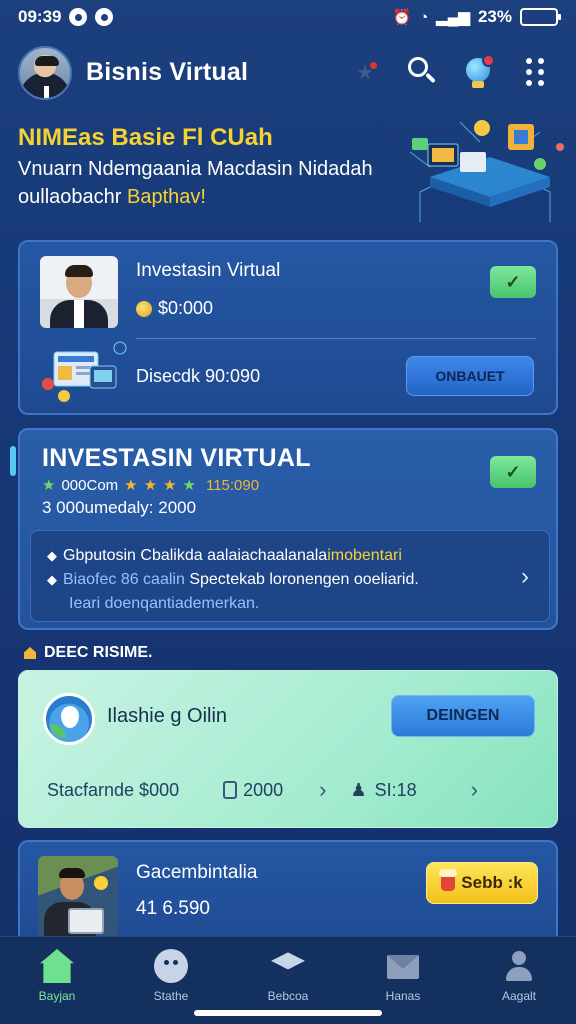 The height and width of the screenshot is (1024, 576). What do you see at coordinates (288, 976) in the screenshot?
I see `nav-item-education: Bebcoa` at bounding box center [288, 976].